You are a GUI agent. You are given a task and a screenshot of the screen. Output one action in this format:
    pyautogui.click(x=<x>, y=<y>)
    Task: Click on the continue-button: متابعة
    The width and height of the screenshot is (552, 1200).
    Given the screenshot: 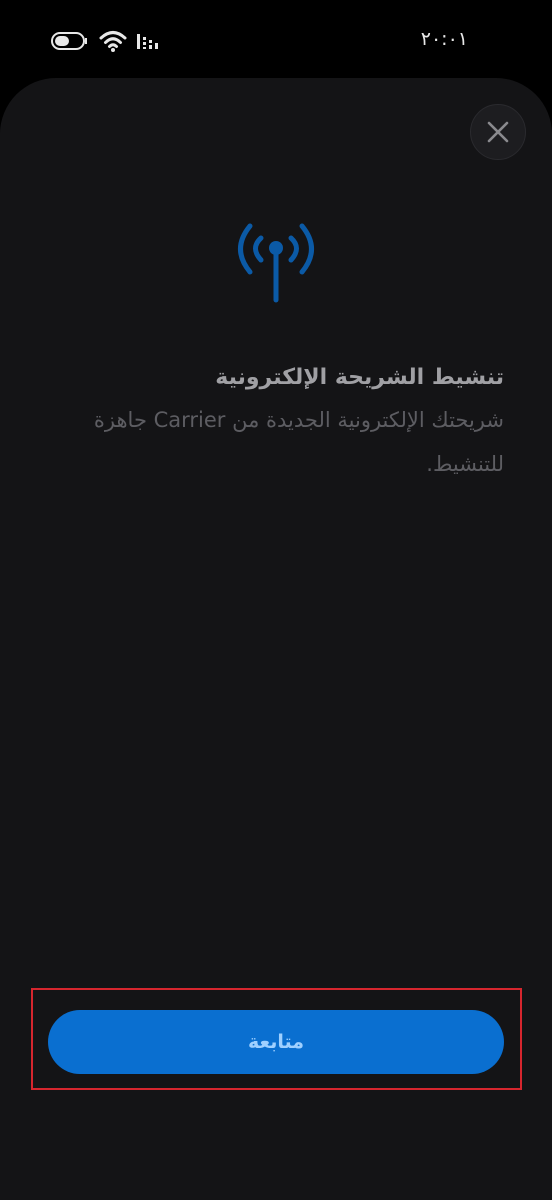 What is the action you would take?
    pyautogui.click(x=276, y=1042)
    